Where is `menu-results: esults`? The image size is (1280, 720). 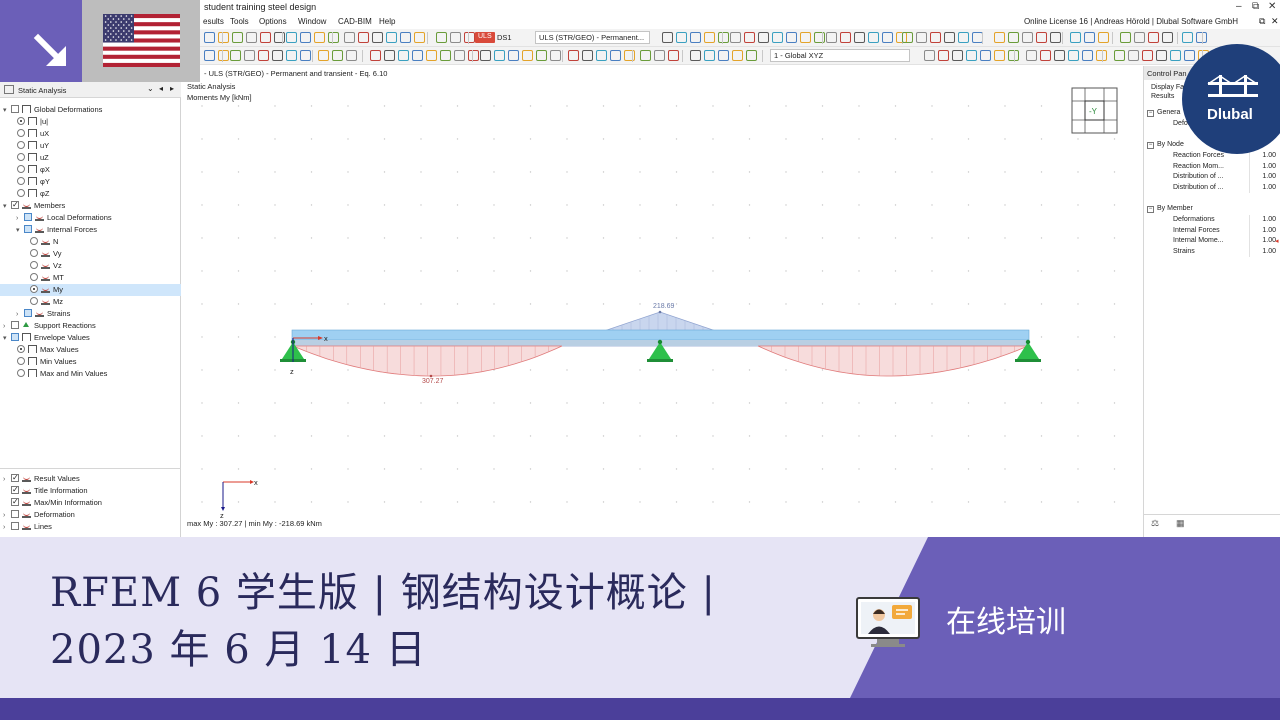
menu-results: esults is located at coordinates (213, 21).